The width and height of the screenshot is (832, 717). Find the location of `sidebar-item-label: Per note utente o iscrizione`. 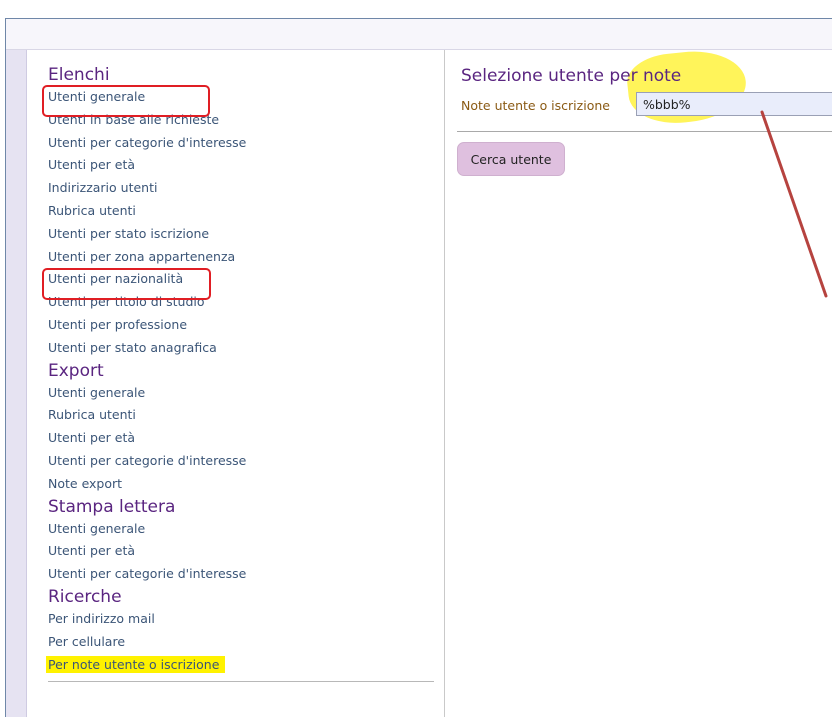

sidebar-item-label: Per note utente o iscrizione is located at coordinates (136, 664).